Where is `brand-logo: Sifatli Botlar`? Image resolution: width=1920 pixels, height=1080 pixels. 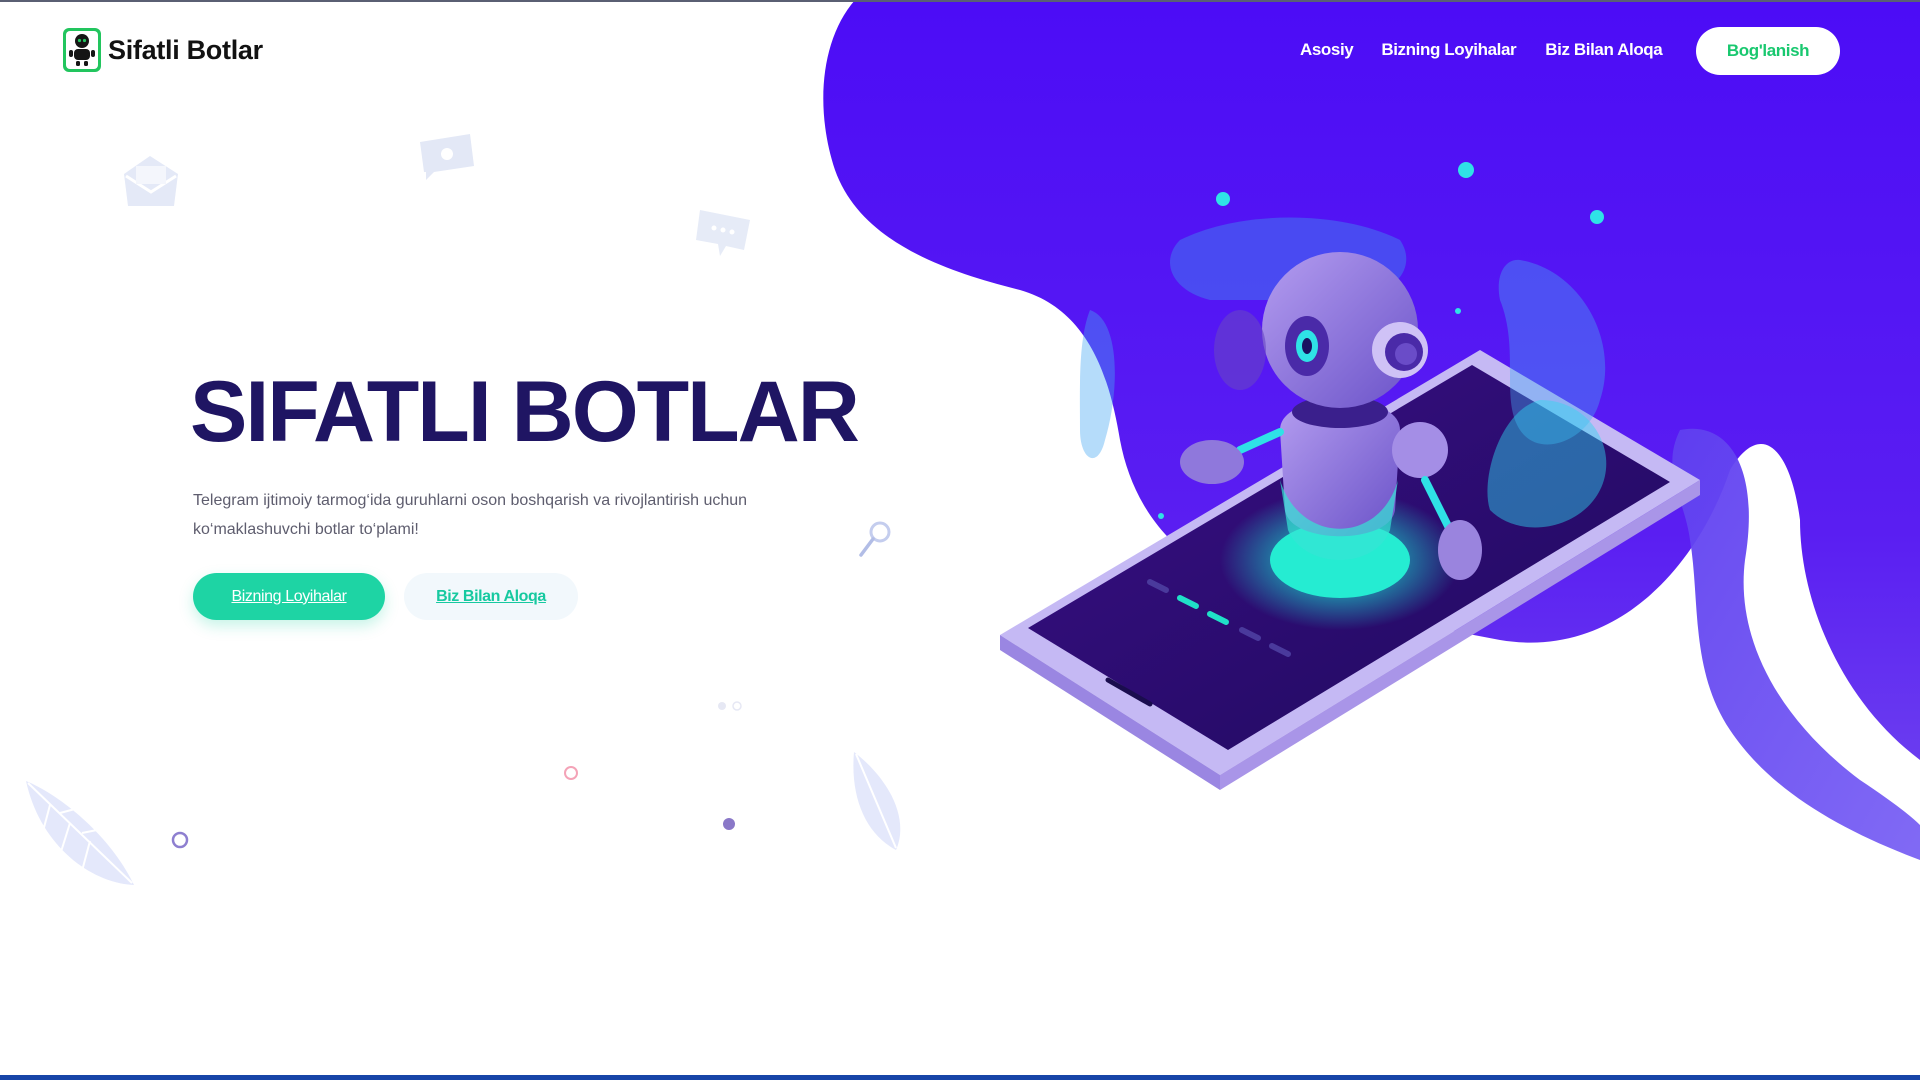 brand-logo: Sifatli Botlar is located at coordinates (162, 50).